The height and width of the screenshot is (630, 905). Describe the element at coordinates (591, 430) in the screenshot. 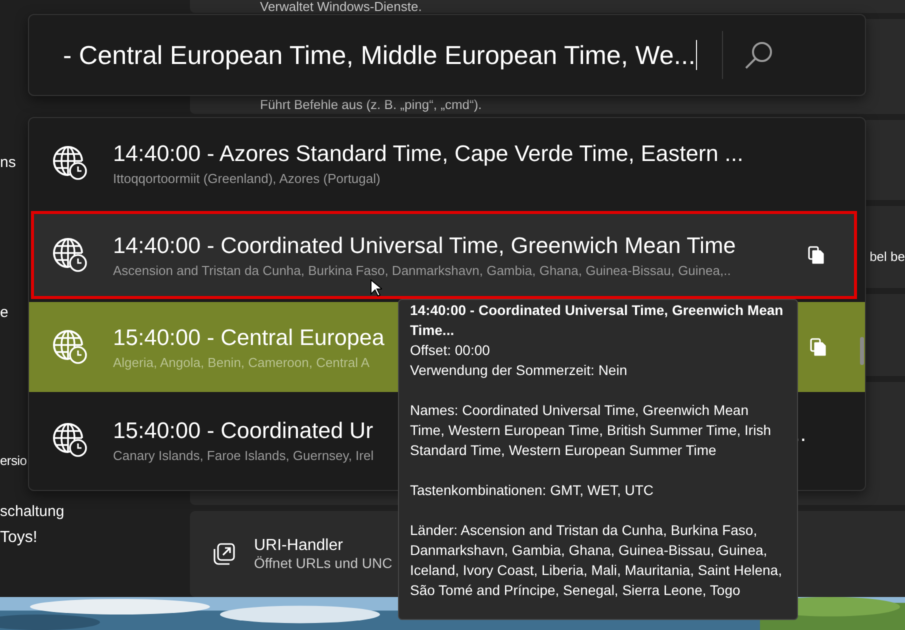

I see `tooltip-paragraph: Names: Coordinated Universal Time, Greenwich Mean Time, Western European Time, British Summer Time, Irish Standard Time, Western European Summer Time` at that location.